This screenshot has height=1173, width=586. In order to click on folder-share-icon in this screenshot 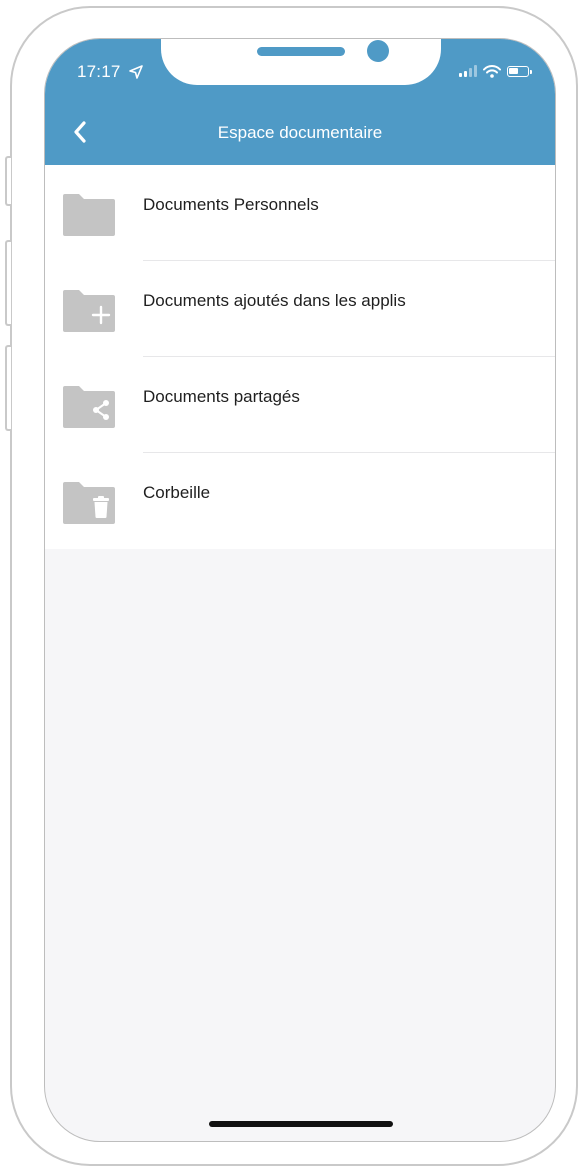, I will do `click(89, 407)`.